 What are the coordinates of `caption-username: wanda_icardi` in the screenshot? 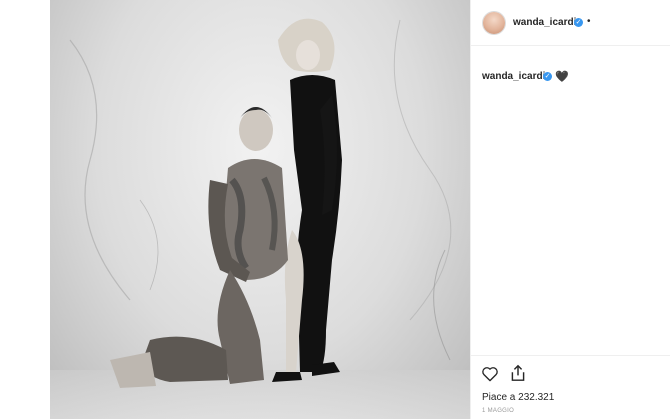 It's located at (513, 76).